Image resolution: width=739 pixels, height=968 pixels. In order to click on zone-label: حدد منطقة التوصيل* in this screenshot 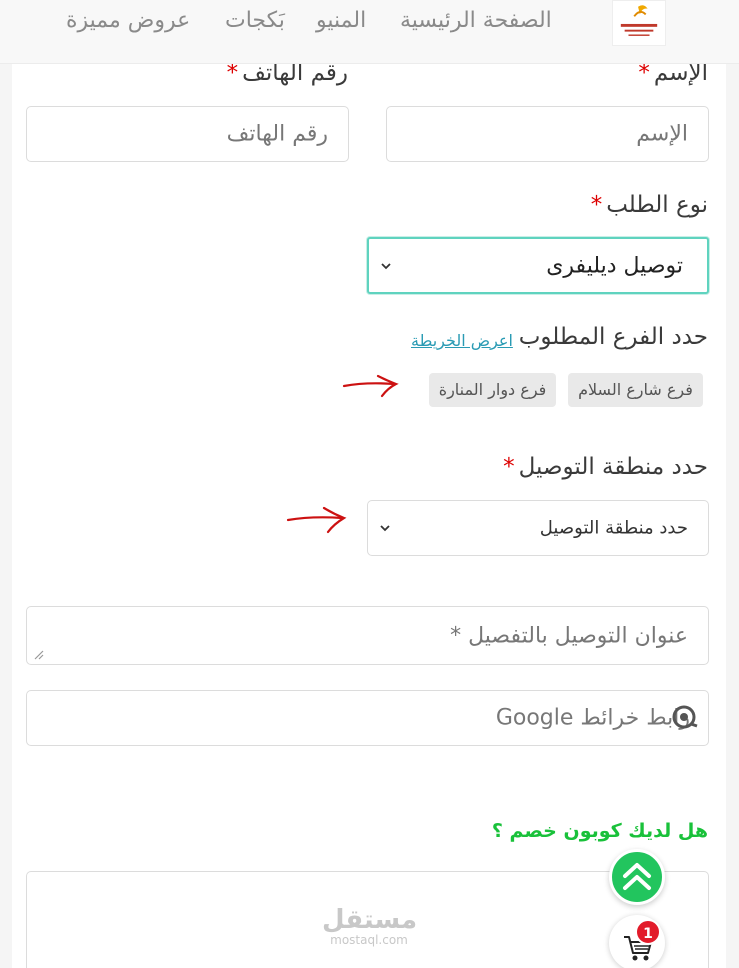, I will do `click(605, 467)`.